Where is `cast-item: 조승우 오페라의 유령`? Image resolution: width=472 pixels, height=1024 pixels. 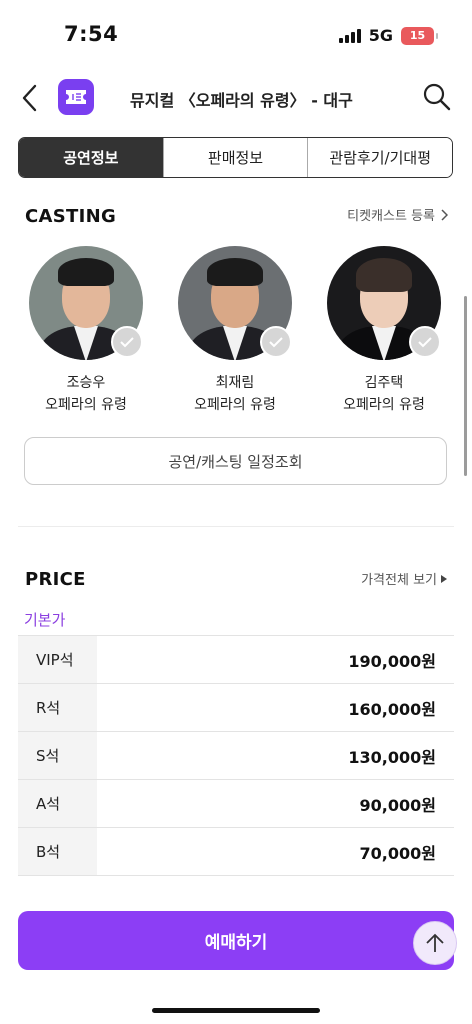 cast-item: 조승우 오페라의 유령 is located at coordinates (86, 331).